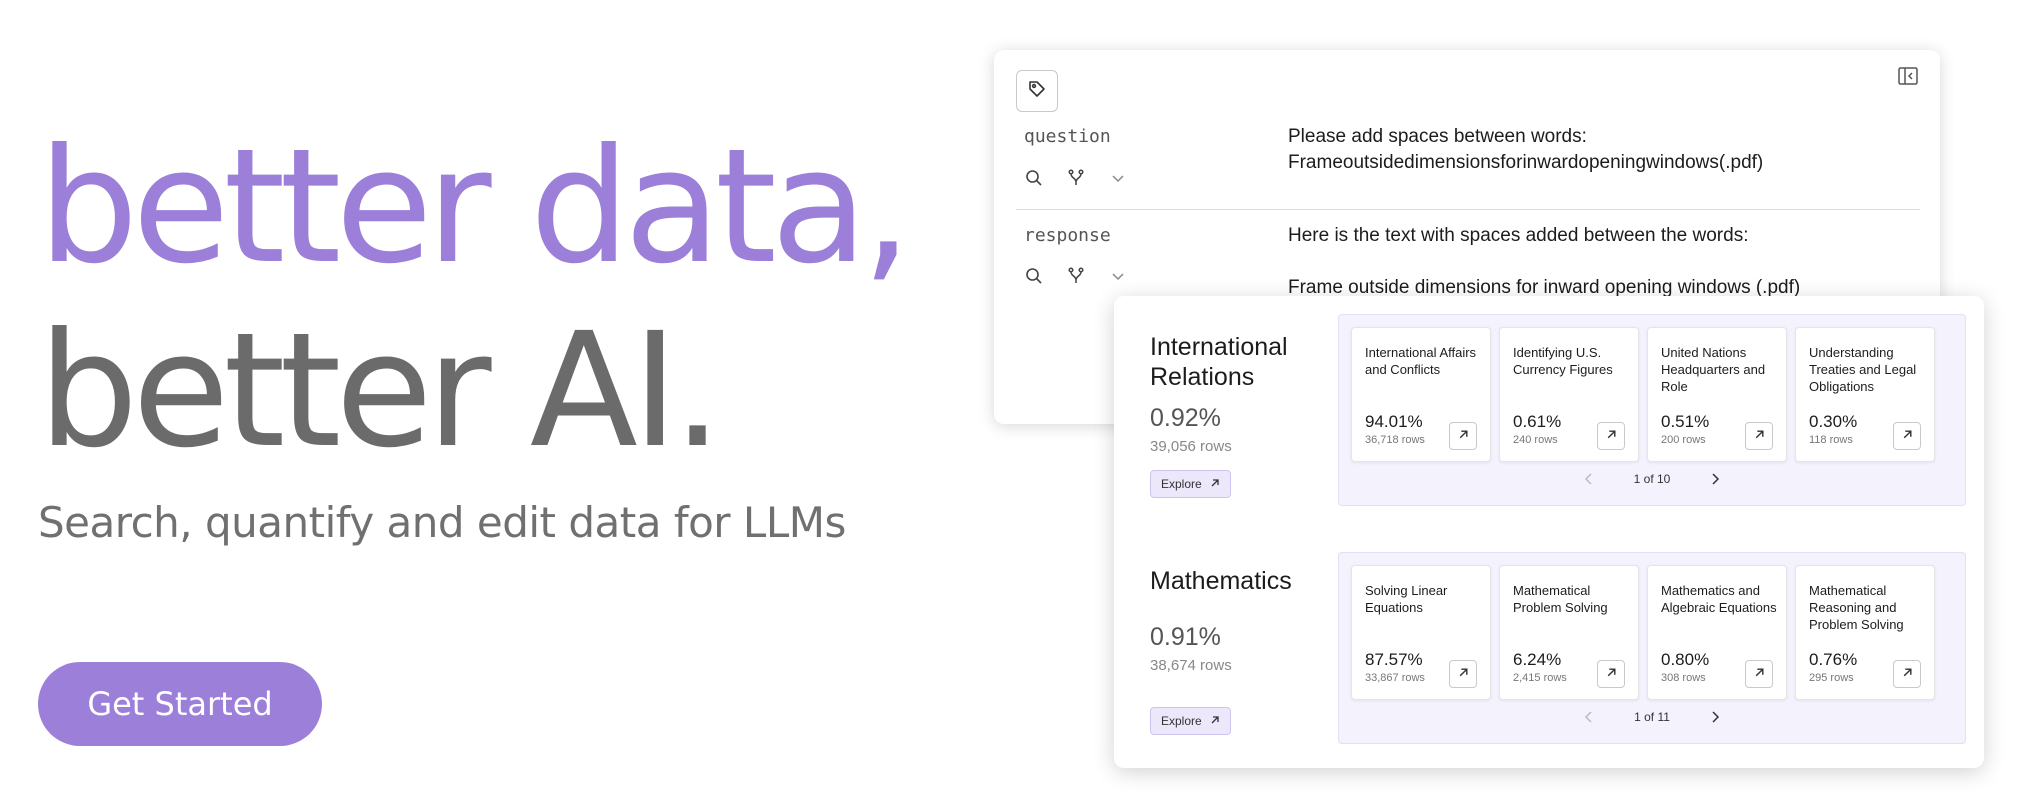  I want to click on page-indicator: 1 of 10, so click(1652, 479).